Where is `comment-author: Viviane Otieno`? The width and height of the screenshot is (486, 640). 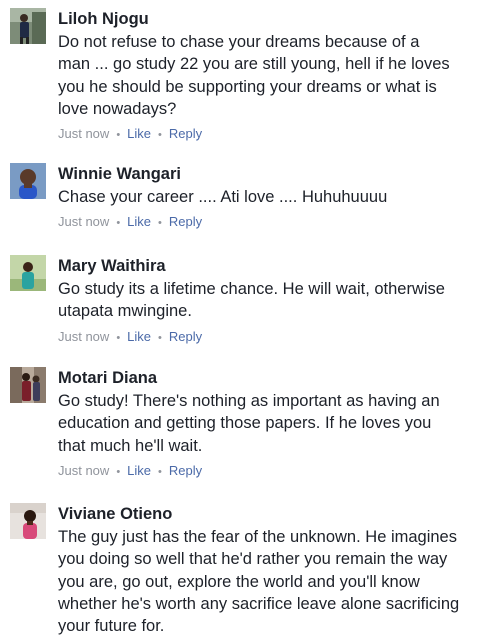 comment-author: Viviane Otieno is located at coordinates (269, 514).